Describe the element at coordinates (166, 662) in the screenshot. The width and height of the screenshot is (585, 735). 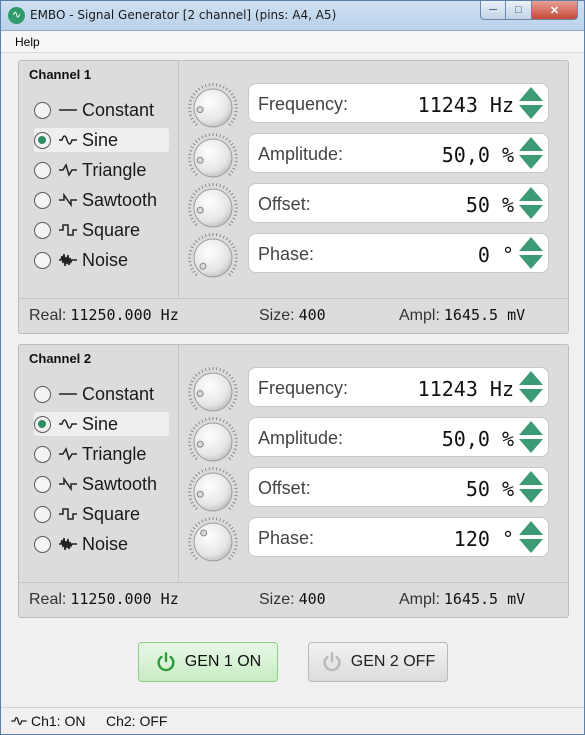
I see `power-icon` at that location.